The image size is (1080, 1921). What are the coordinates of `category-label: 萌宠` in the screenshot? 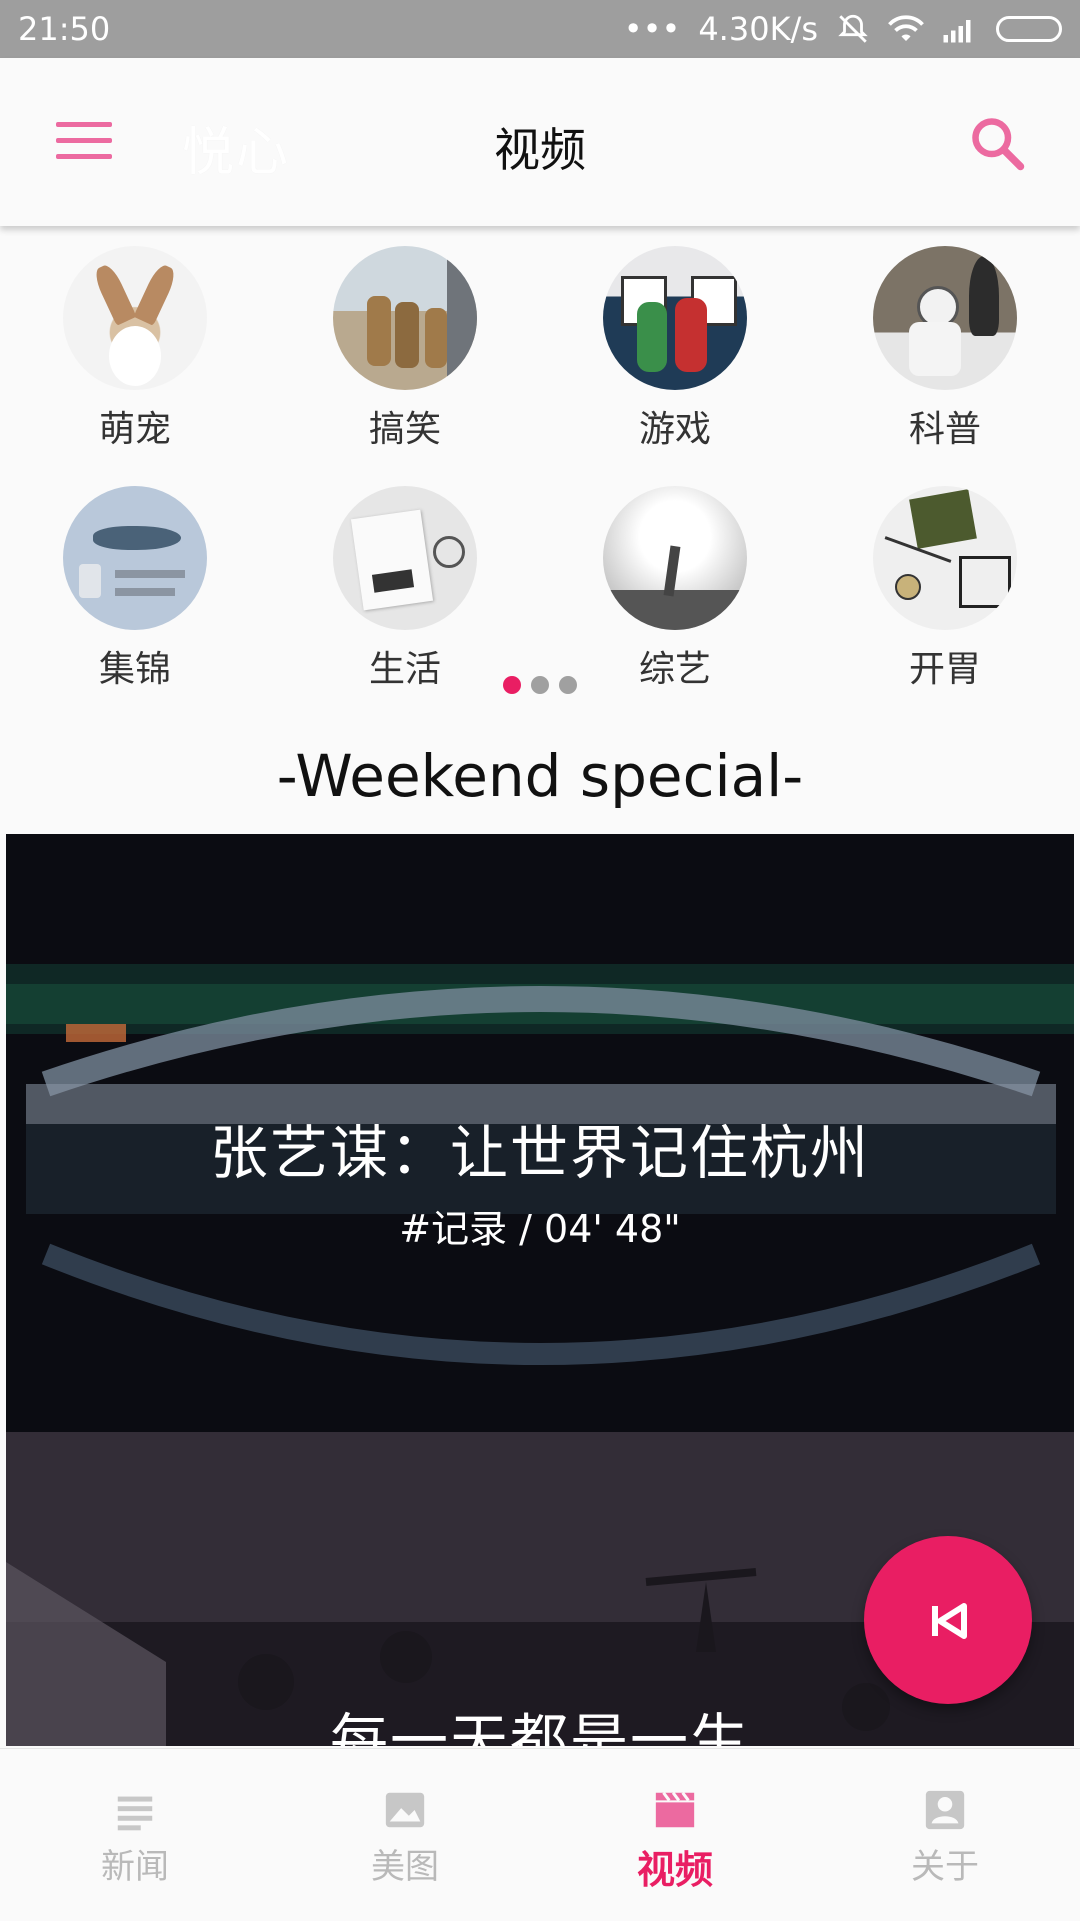 It's located at (134, 429).